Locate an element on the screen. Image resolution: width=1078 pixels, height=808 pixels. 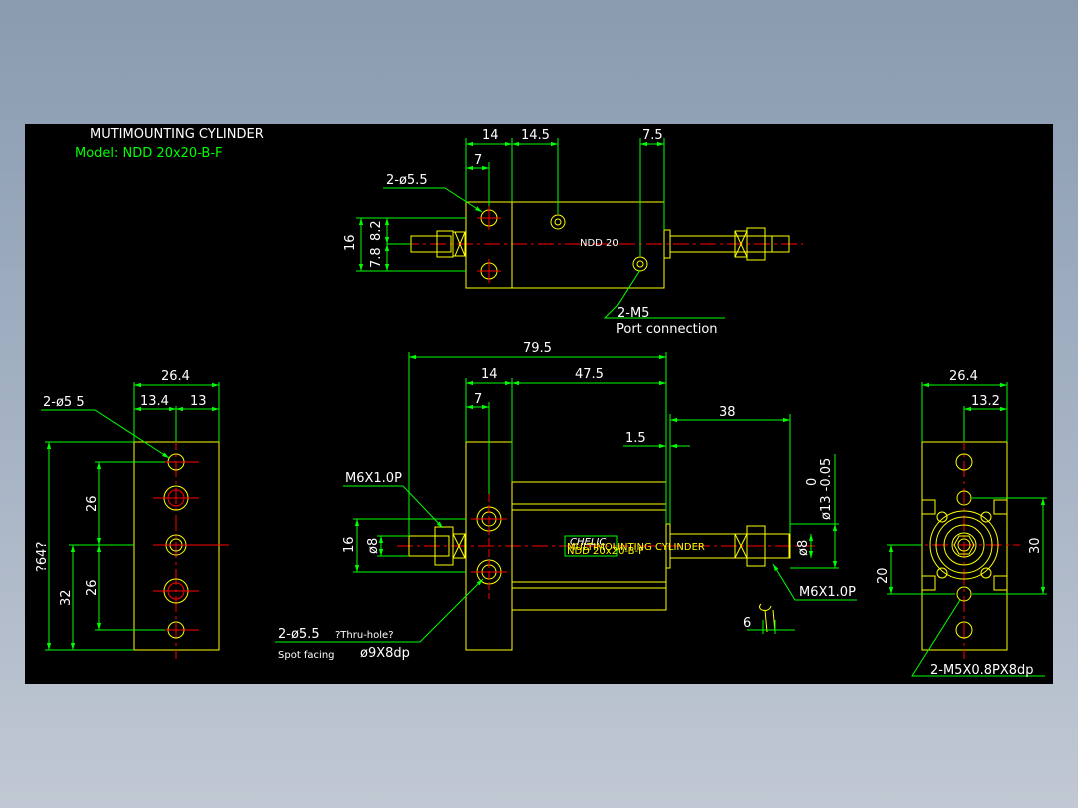
spot-facing-label: Spot facing is located at coordinates (306, 655).